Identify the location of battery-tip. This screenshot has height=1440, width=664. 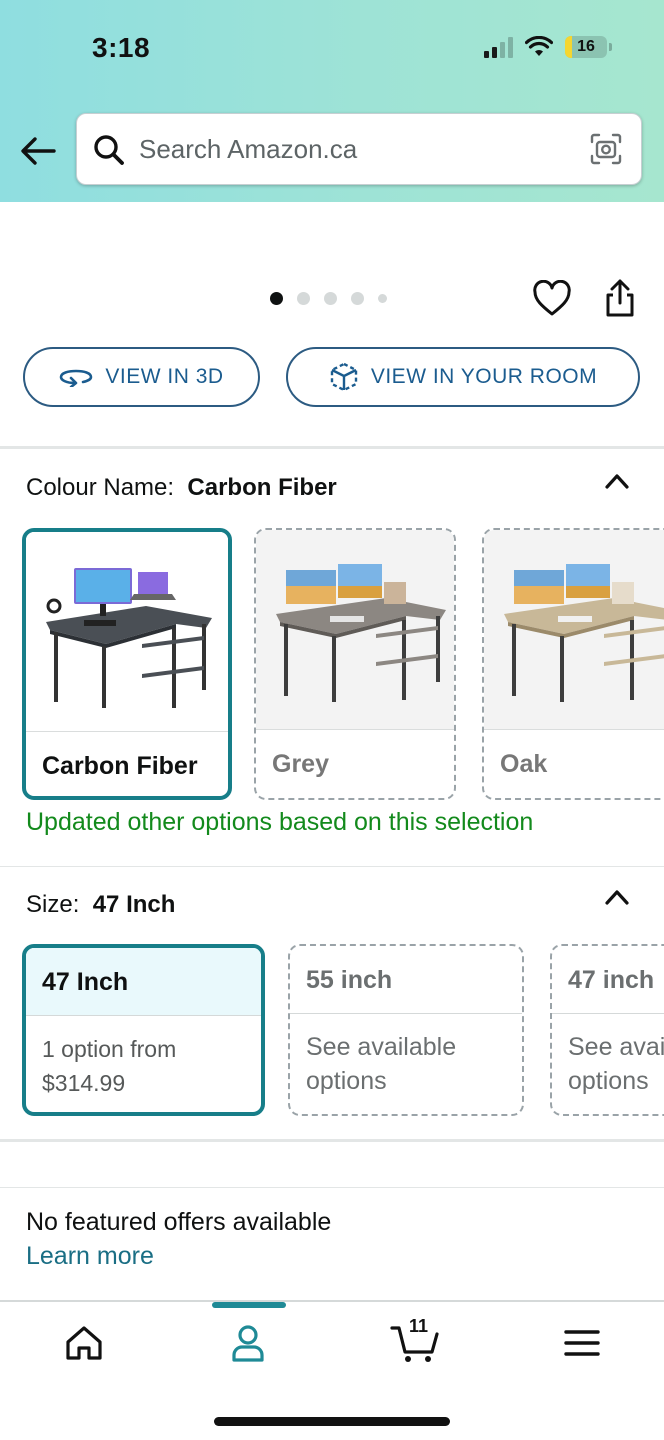
(610, 47).